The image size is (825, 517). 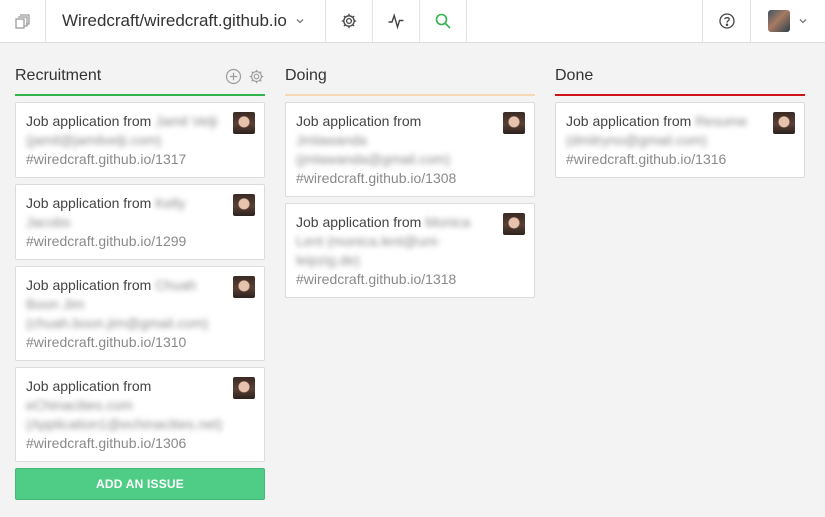 I want to click on card-reference: #wiredcraft.github.io/1316, so click(x=665, y=159).